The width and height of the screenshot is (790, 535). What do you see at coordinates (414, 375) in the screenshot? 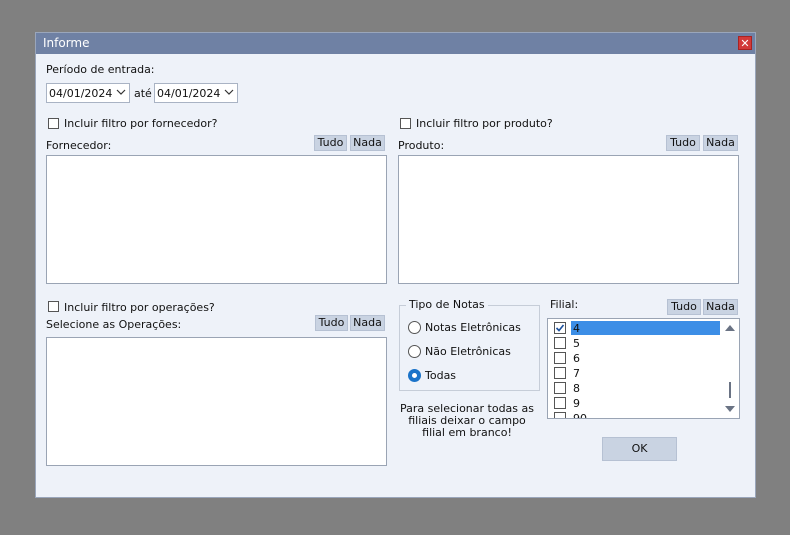
I see `radio-todas` at bounding box center [414, 375].